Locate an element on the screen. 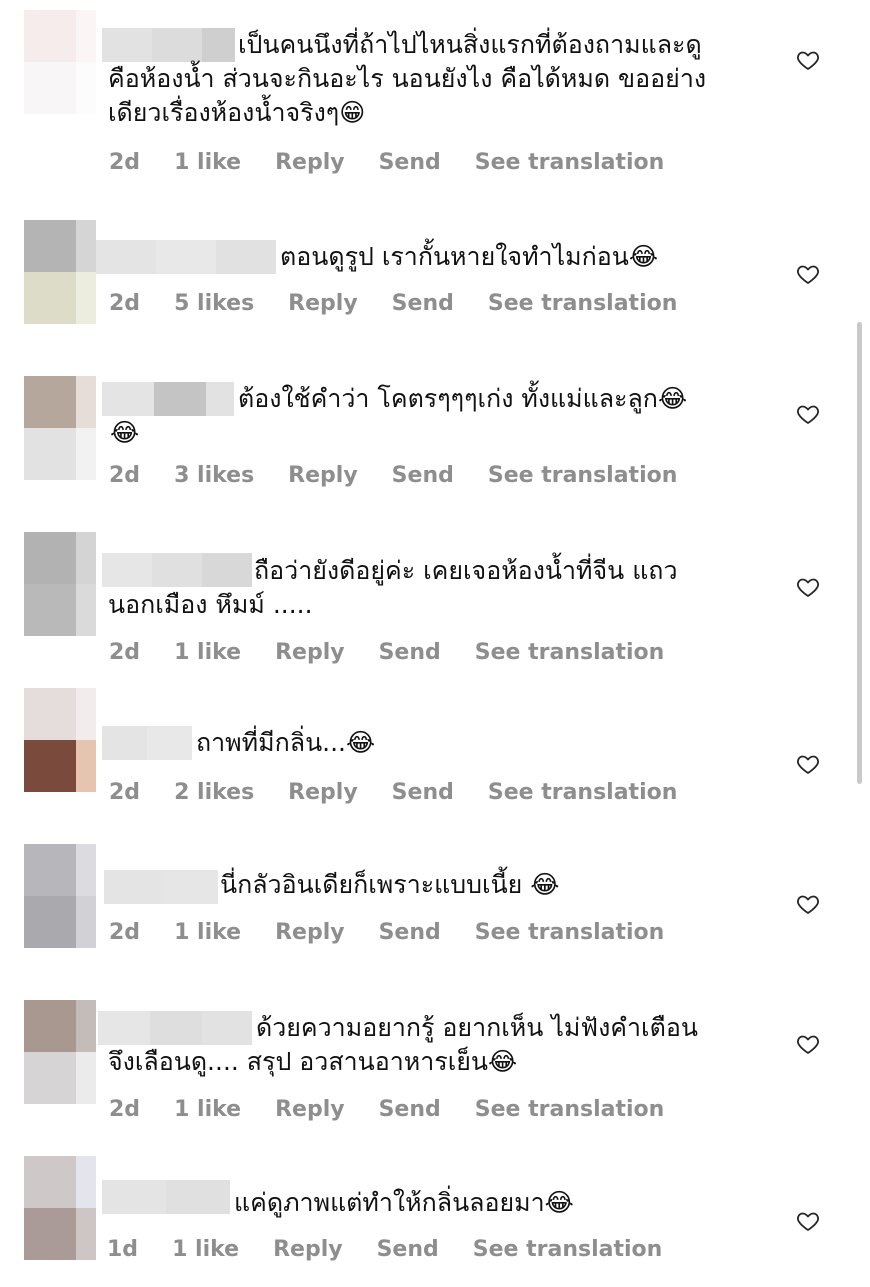 This screenshot has height=1287, width=870. likes-count: 2 likes is located at coordinates (214, 792).